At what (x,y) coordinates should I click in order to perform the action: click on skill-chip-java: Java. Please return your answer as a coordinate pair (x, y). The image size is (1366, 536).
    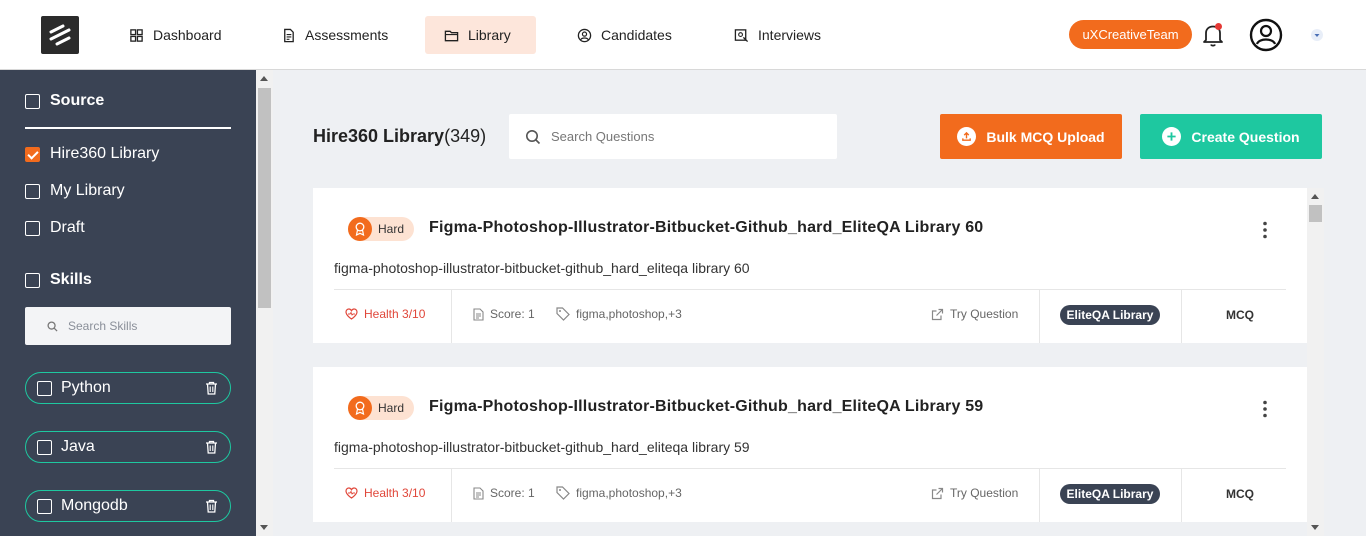
    Looking at the image, I should click on (128, 447).